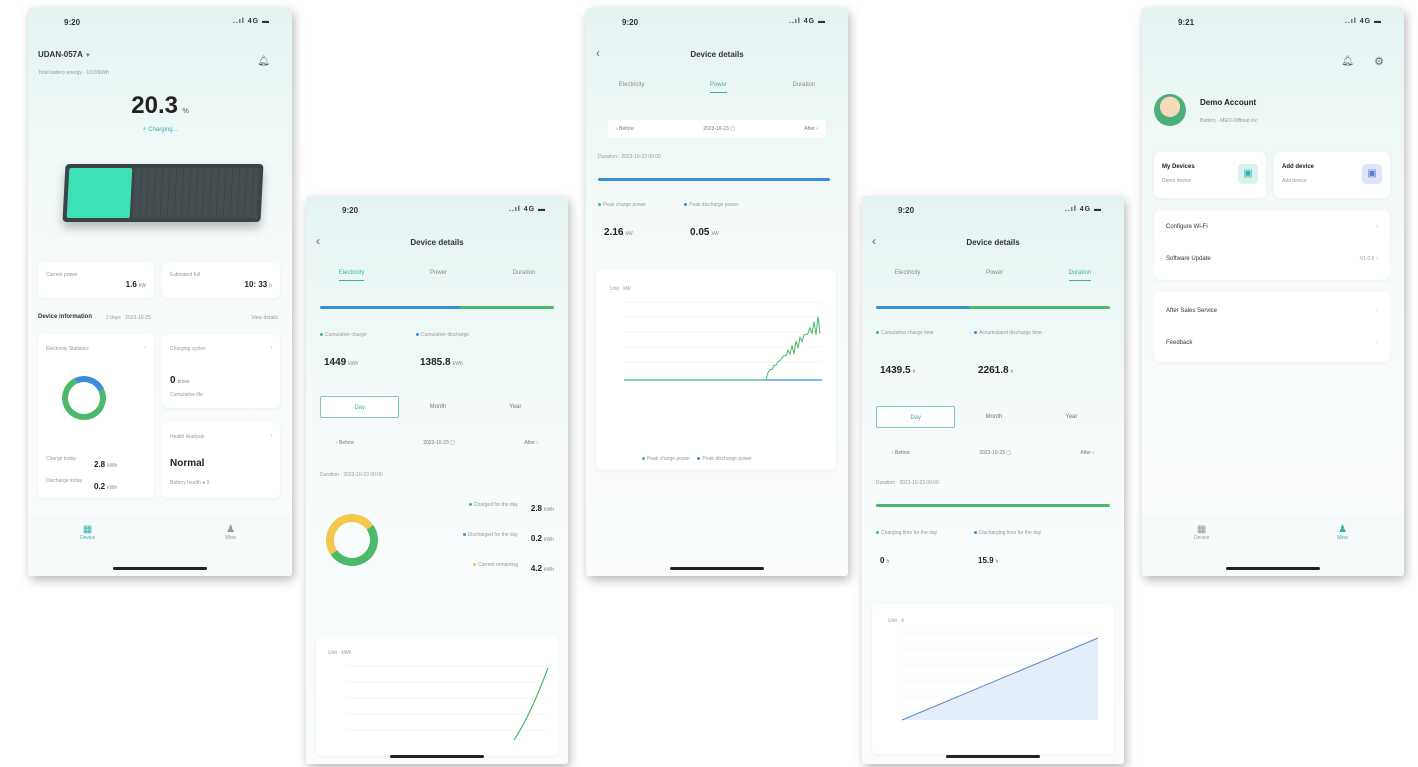 The image size is (1418, 767). I want to click on progress-bar, so click(437, 307).